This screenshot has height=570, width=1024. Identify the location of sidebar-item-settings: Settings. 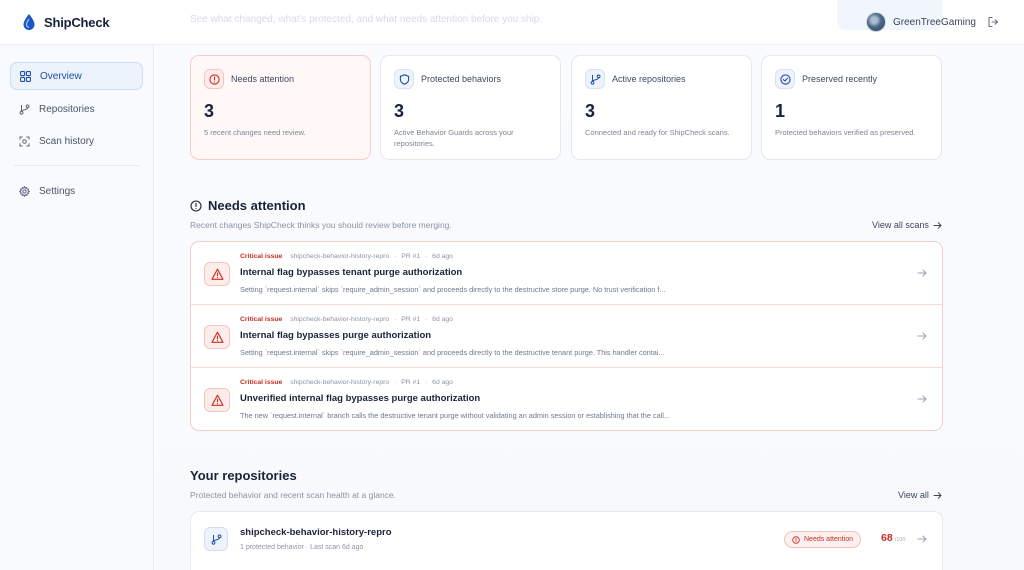
(76, 191).